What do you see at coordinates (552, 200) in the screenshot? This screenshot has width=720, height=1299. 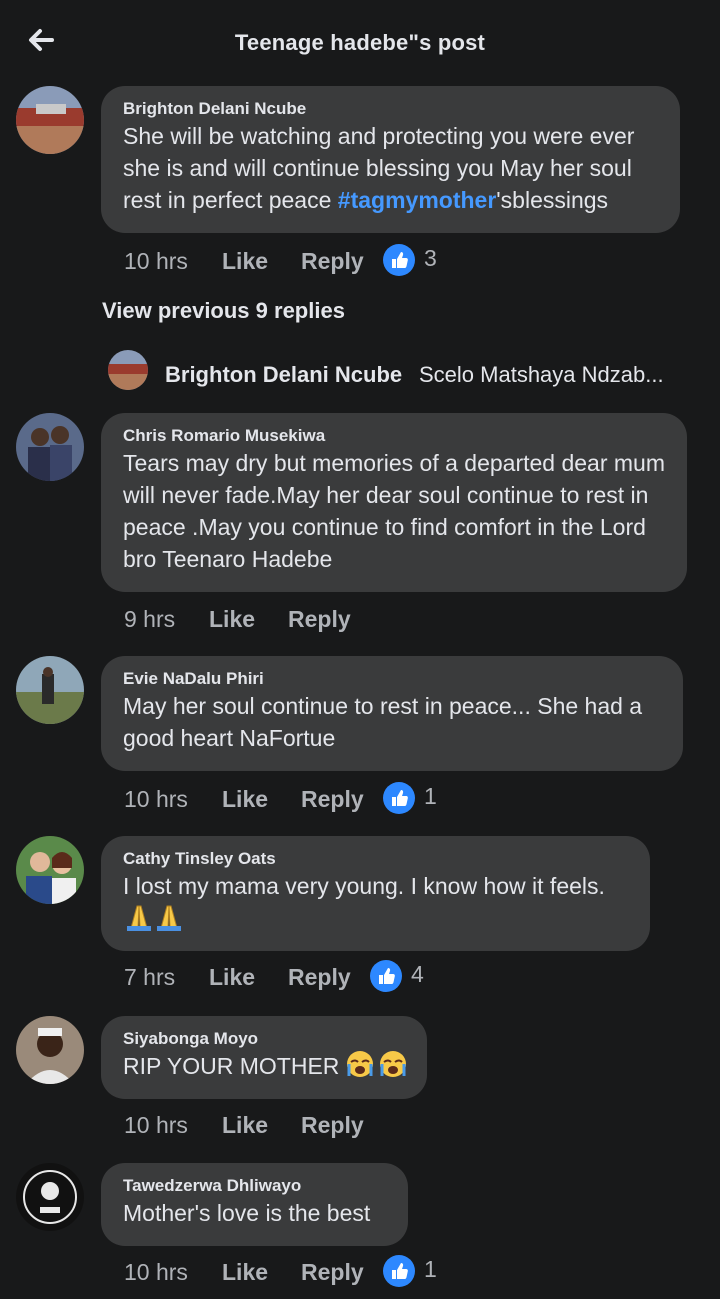 I see `comment-text-part: 'sblessings` at bounding box center [552, 200].